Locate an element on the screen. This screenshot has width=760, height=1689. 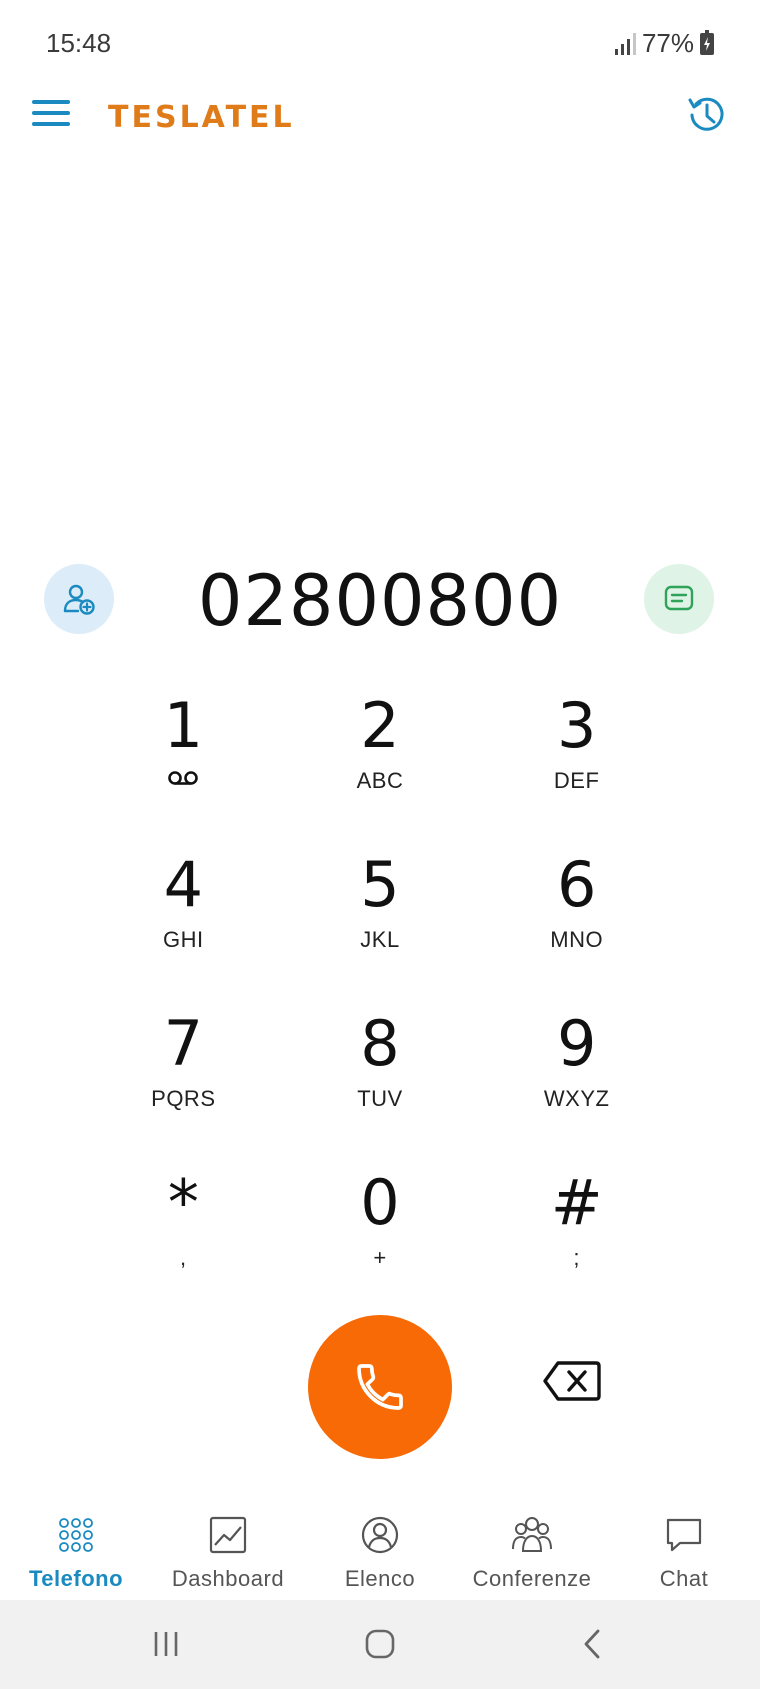
key-2: 2 ABC is located at coordinates (380, 769).